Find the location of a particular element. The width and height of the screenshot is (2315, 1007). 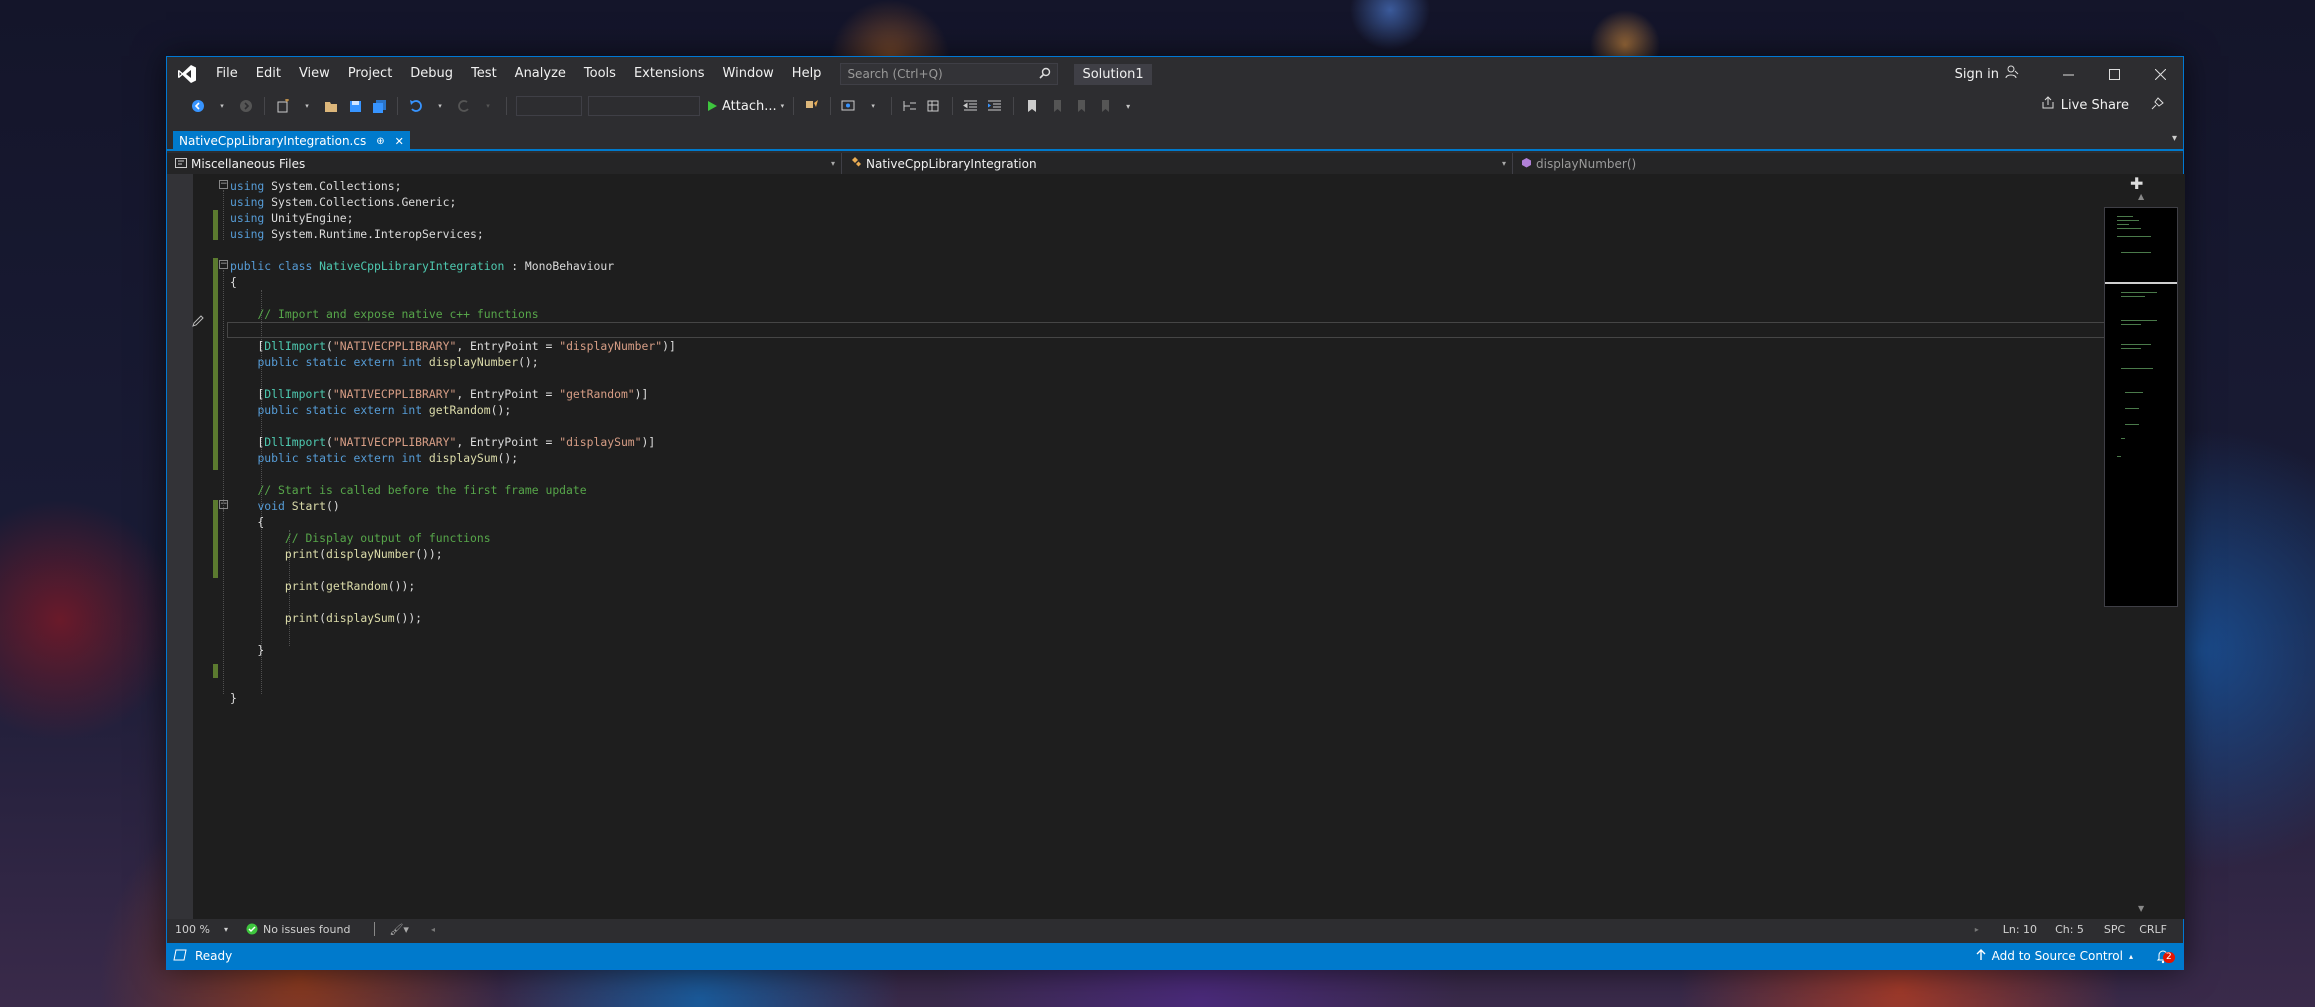

visual-studio-logo-icon is located at coordinates (187, 74).